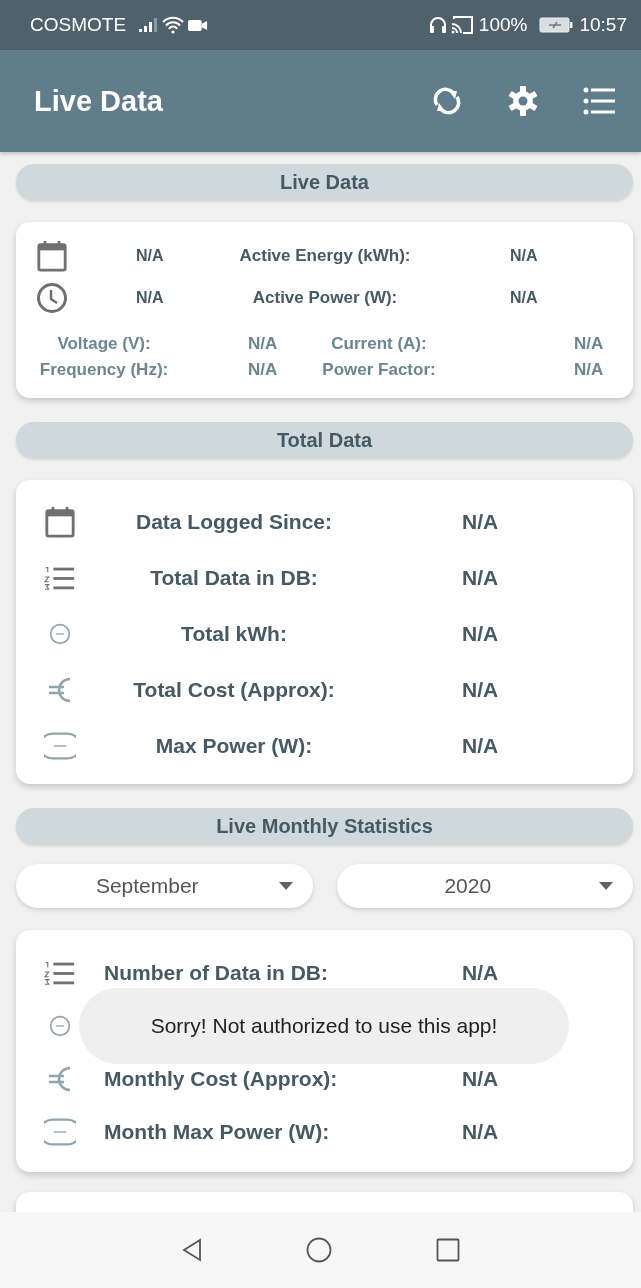 The image size is (641, 1288). I want to click on section-header: Total Data, so click(324, 440).